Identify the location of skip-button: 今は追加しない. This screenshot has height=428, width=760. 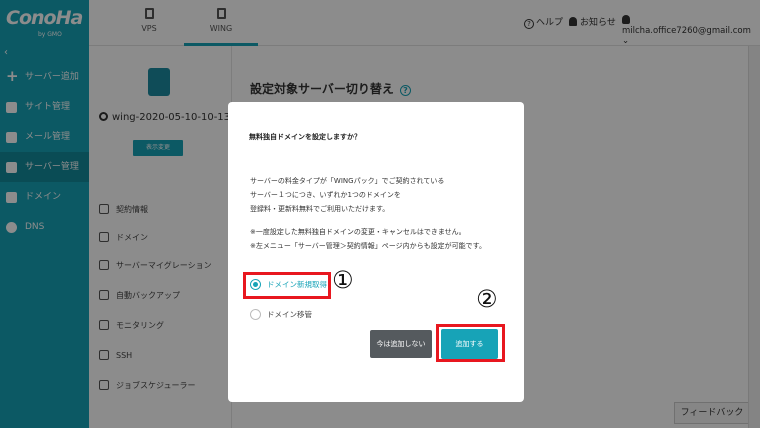
(401, 344).